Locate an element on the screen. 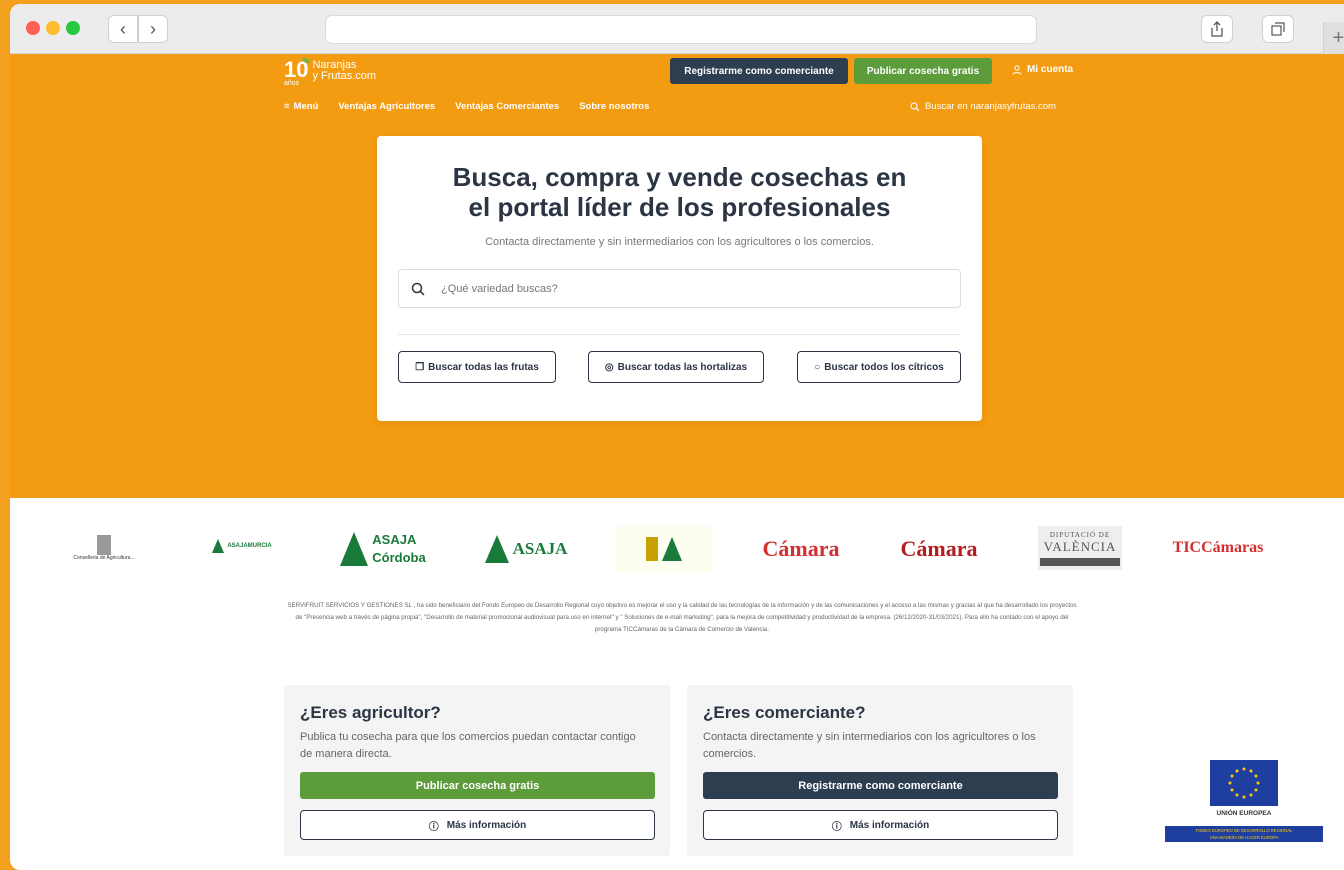 Image resolution: width=1344 pixels, height=870 pixels. search-all-fruits-label: Buscar todas las frutas is located at coordinates (483, 367).